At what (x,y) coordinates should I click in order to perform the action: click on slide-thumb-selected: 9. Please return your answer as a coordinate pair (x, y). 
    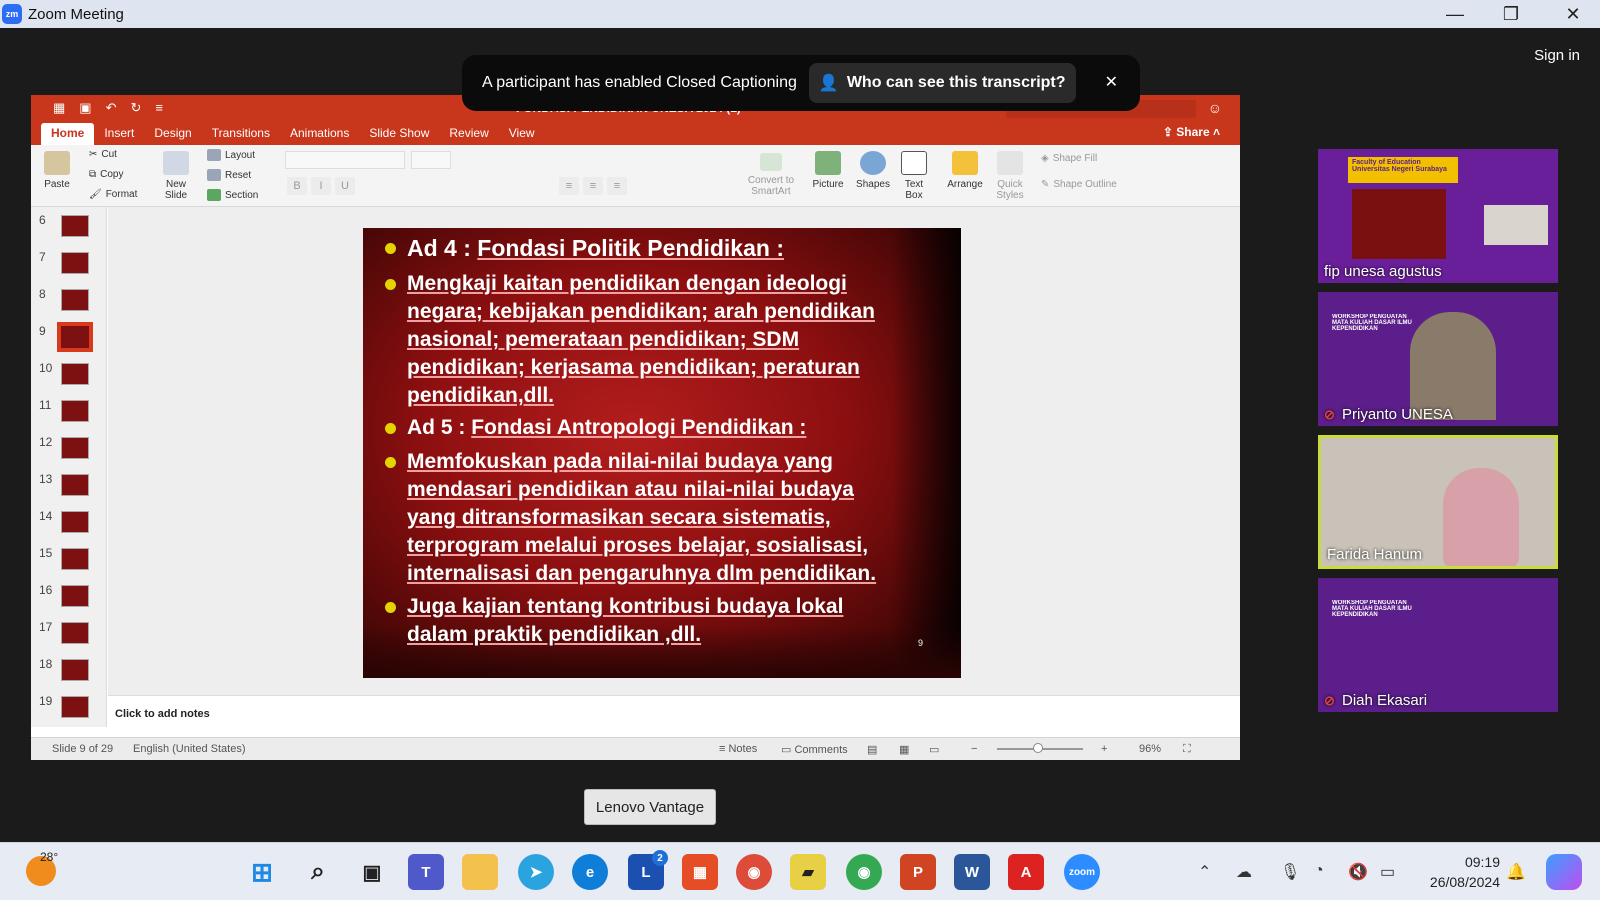
    Looking at the image, I should click on (68, 341).